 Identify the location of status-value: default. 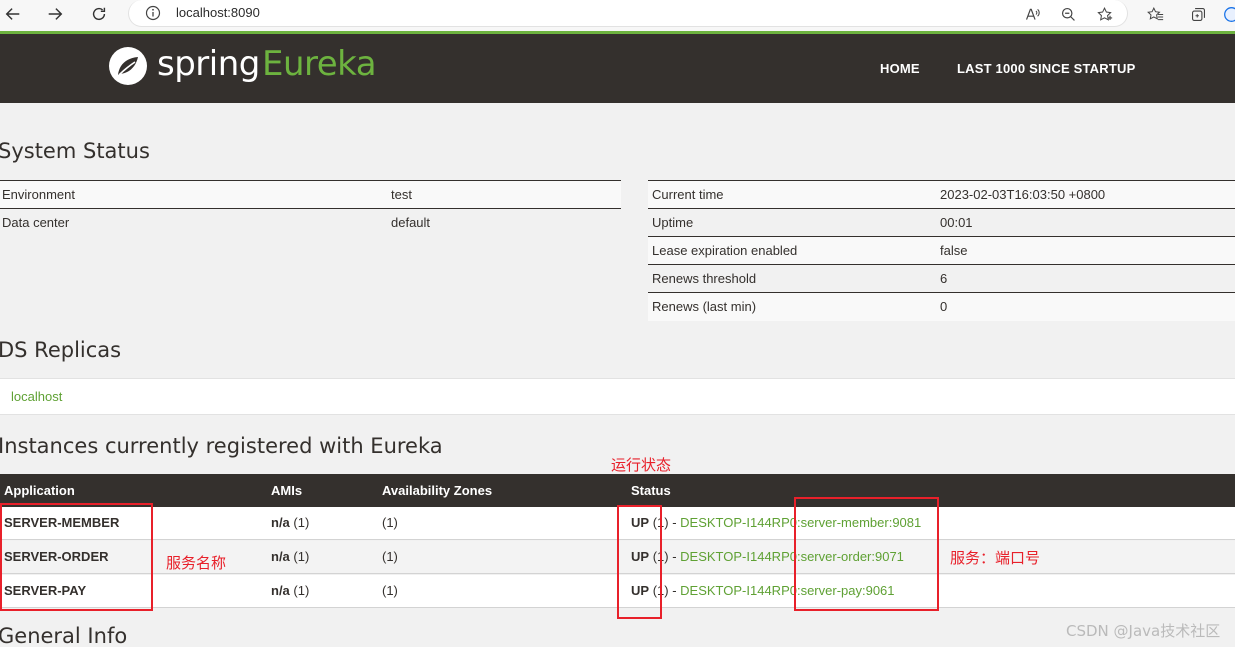
(505, 222).